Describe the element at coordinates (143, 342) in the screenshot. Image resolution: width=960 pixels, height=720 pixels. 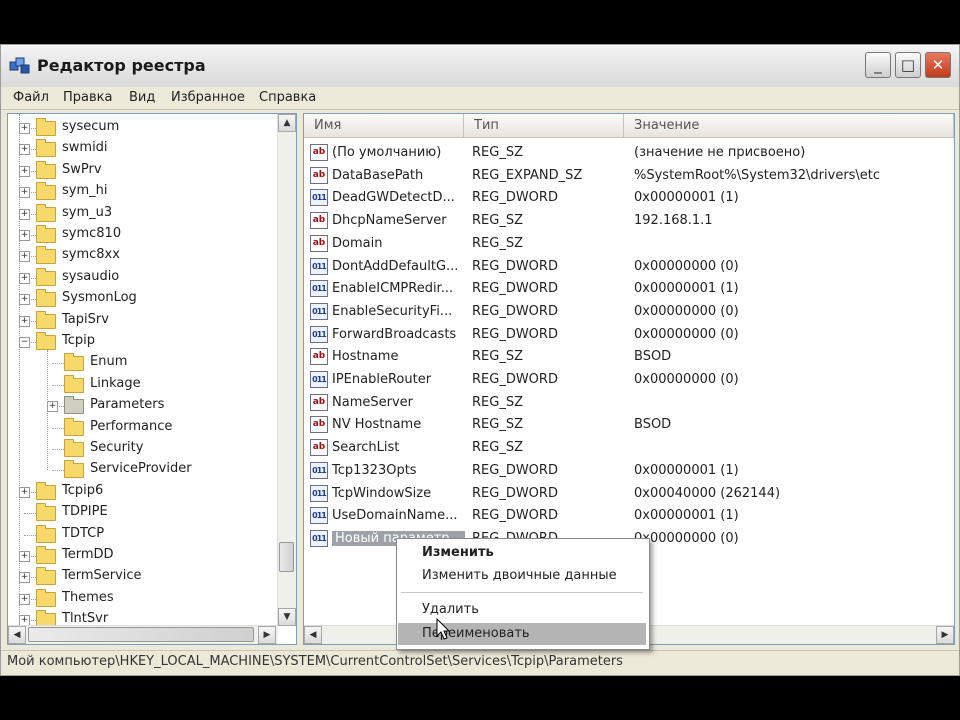
I see `tree-item: − Tcpip` at that location.